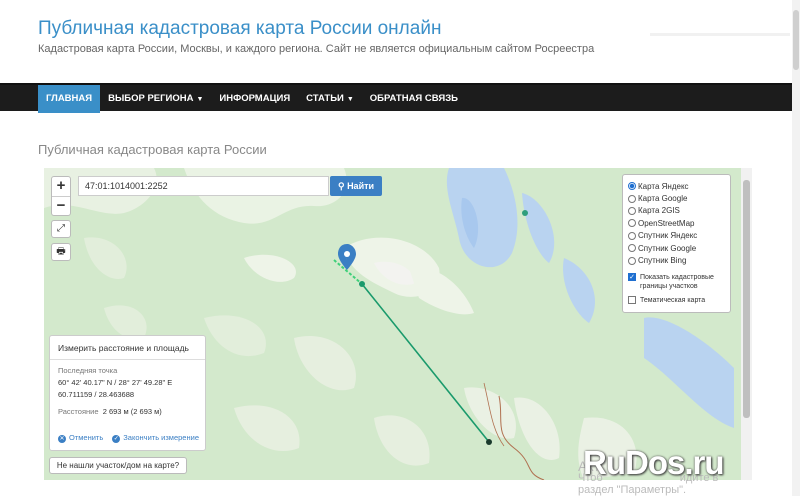 The height and width of the screenshot is (496, 800). I want to click on header-divider, so click(720, 34).